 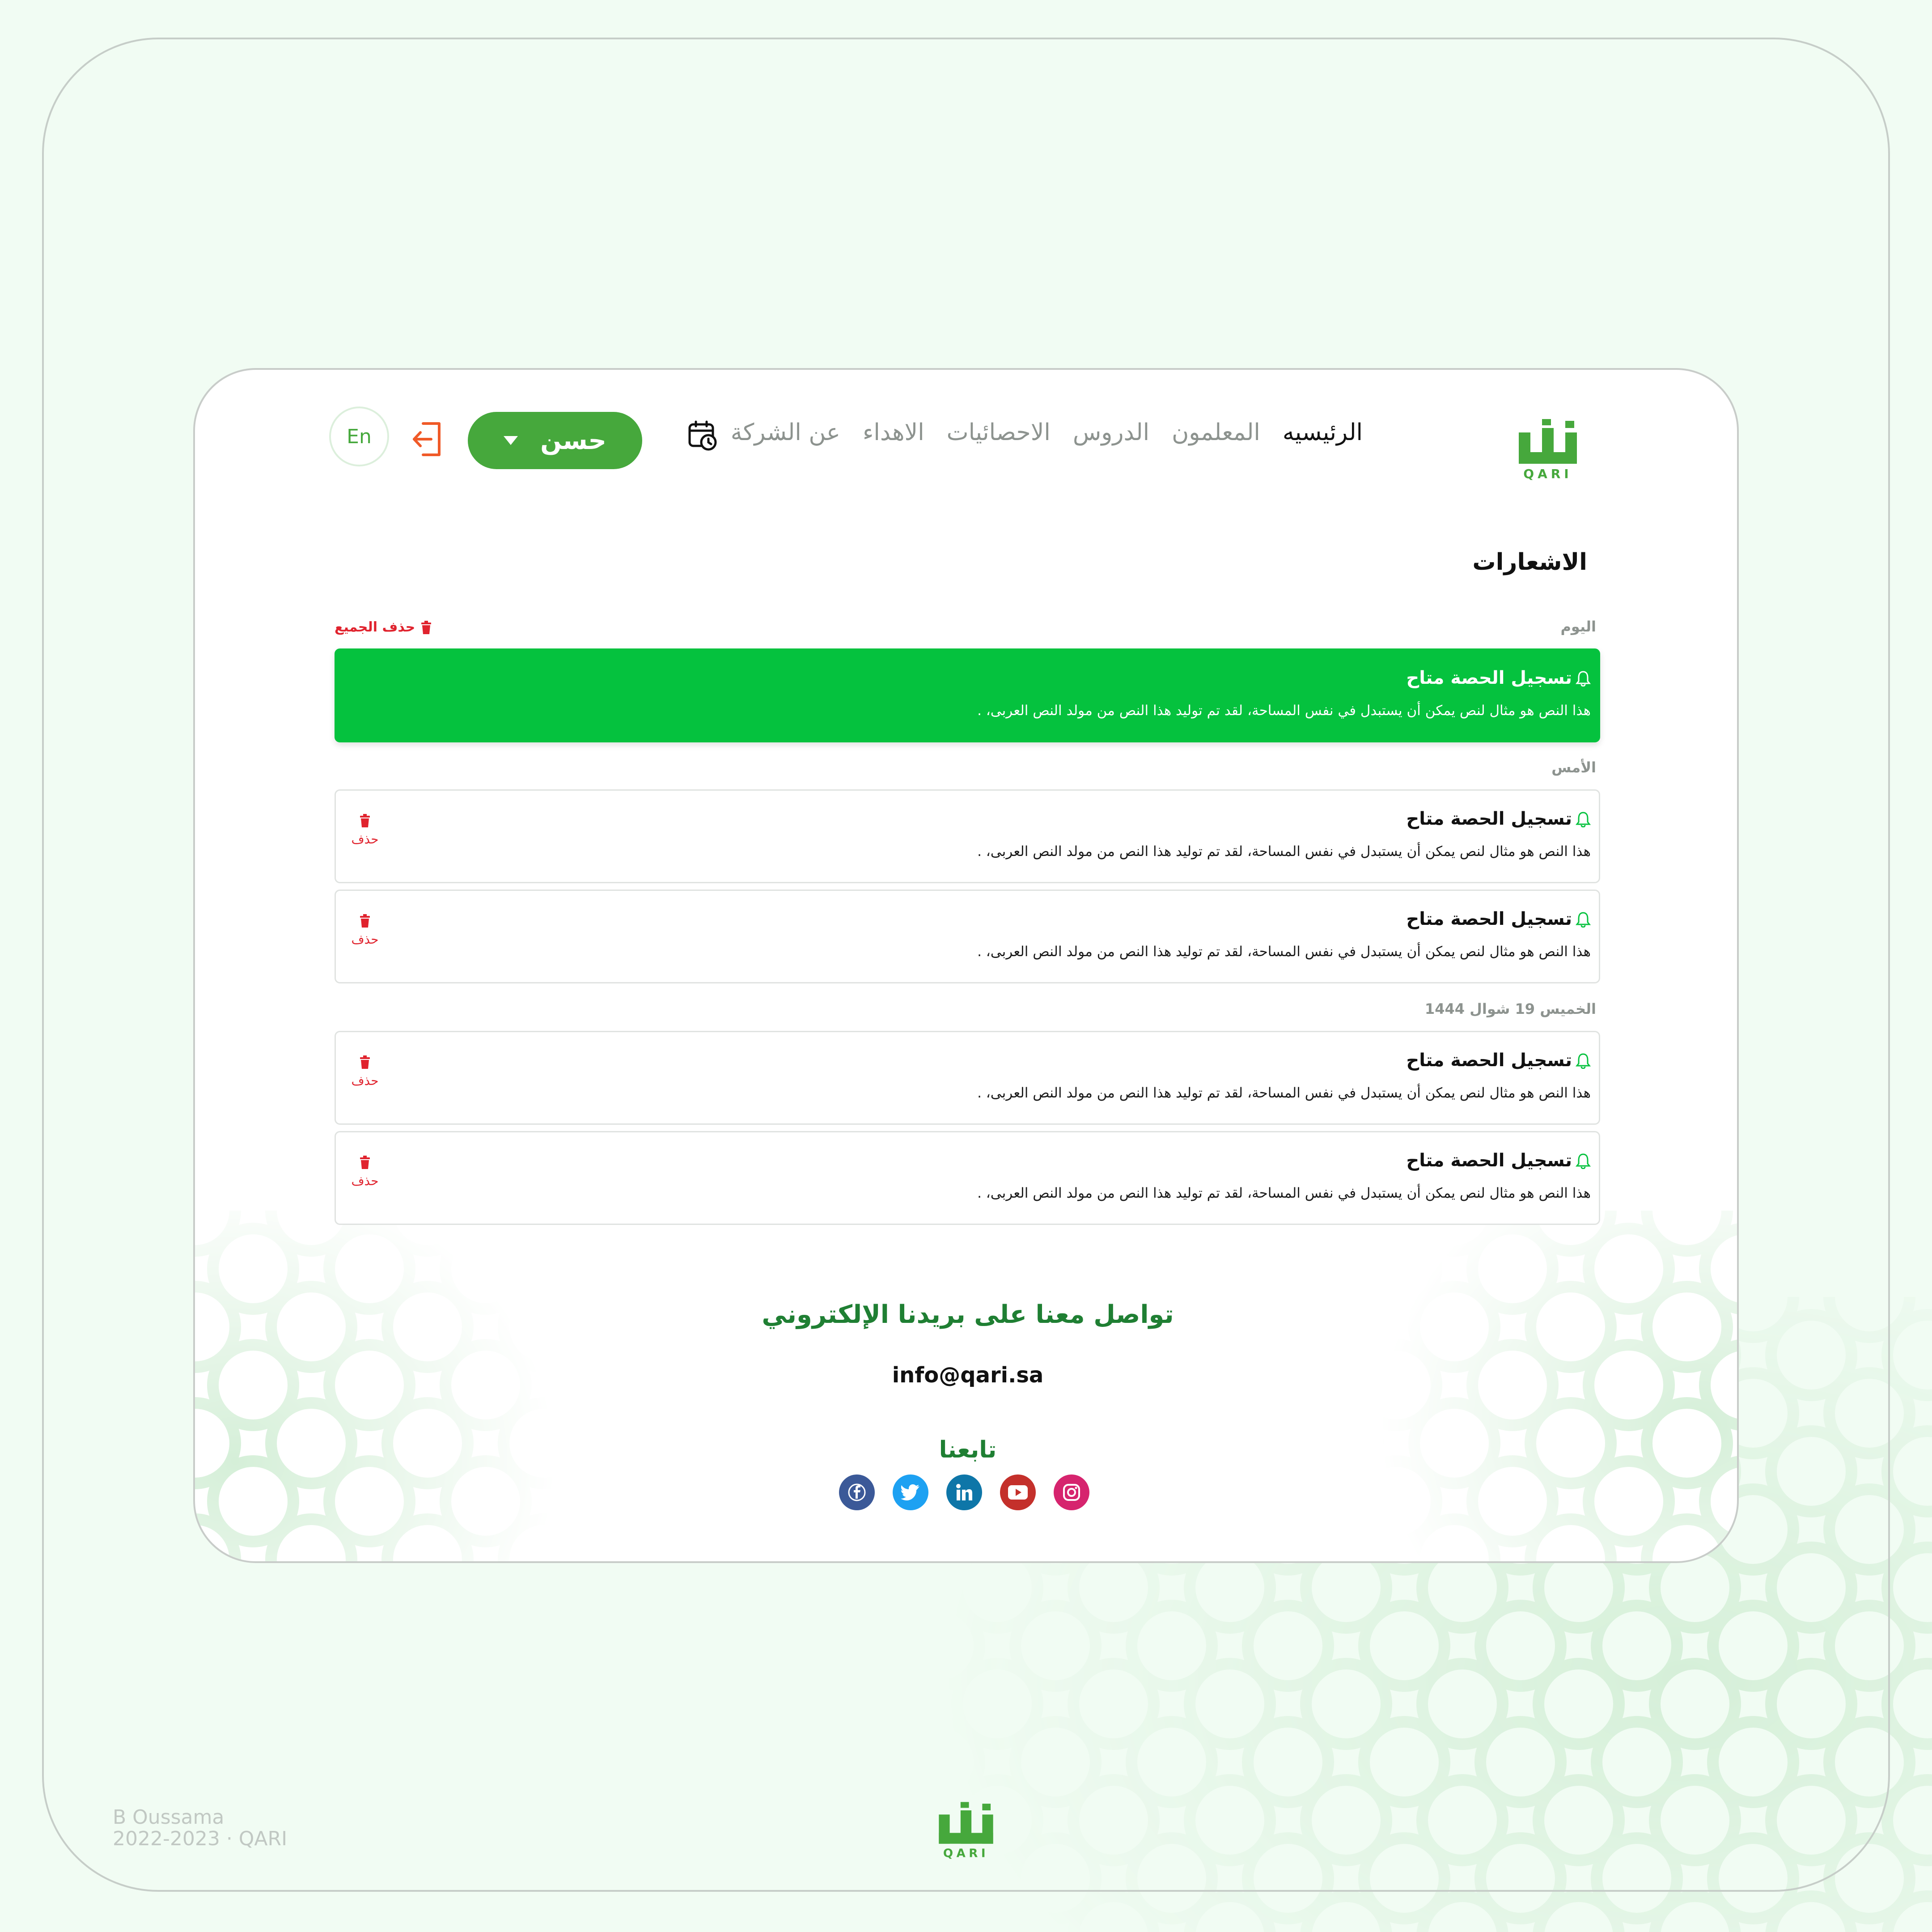 What do you see at coordinates (1578, 626) in the screenshot?
I see `section-label-today: اليوم` at bounding box center [1578, 626].